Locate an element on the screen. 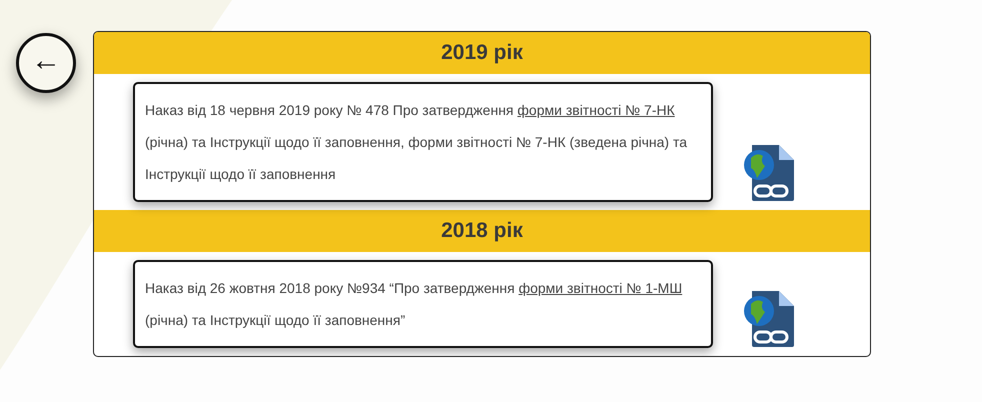 This screenshot has width=982, height=402. order-text: Наказ від 18 червня 2019 року № 478 Про затвердження форми звітності № 7-НК (річна) та Інструкції щодо її заповнення, форми звітності № 7-НК (зведена річна) та Інструкції щодо її заповнення is located at coordinates (416, 142).